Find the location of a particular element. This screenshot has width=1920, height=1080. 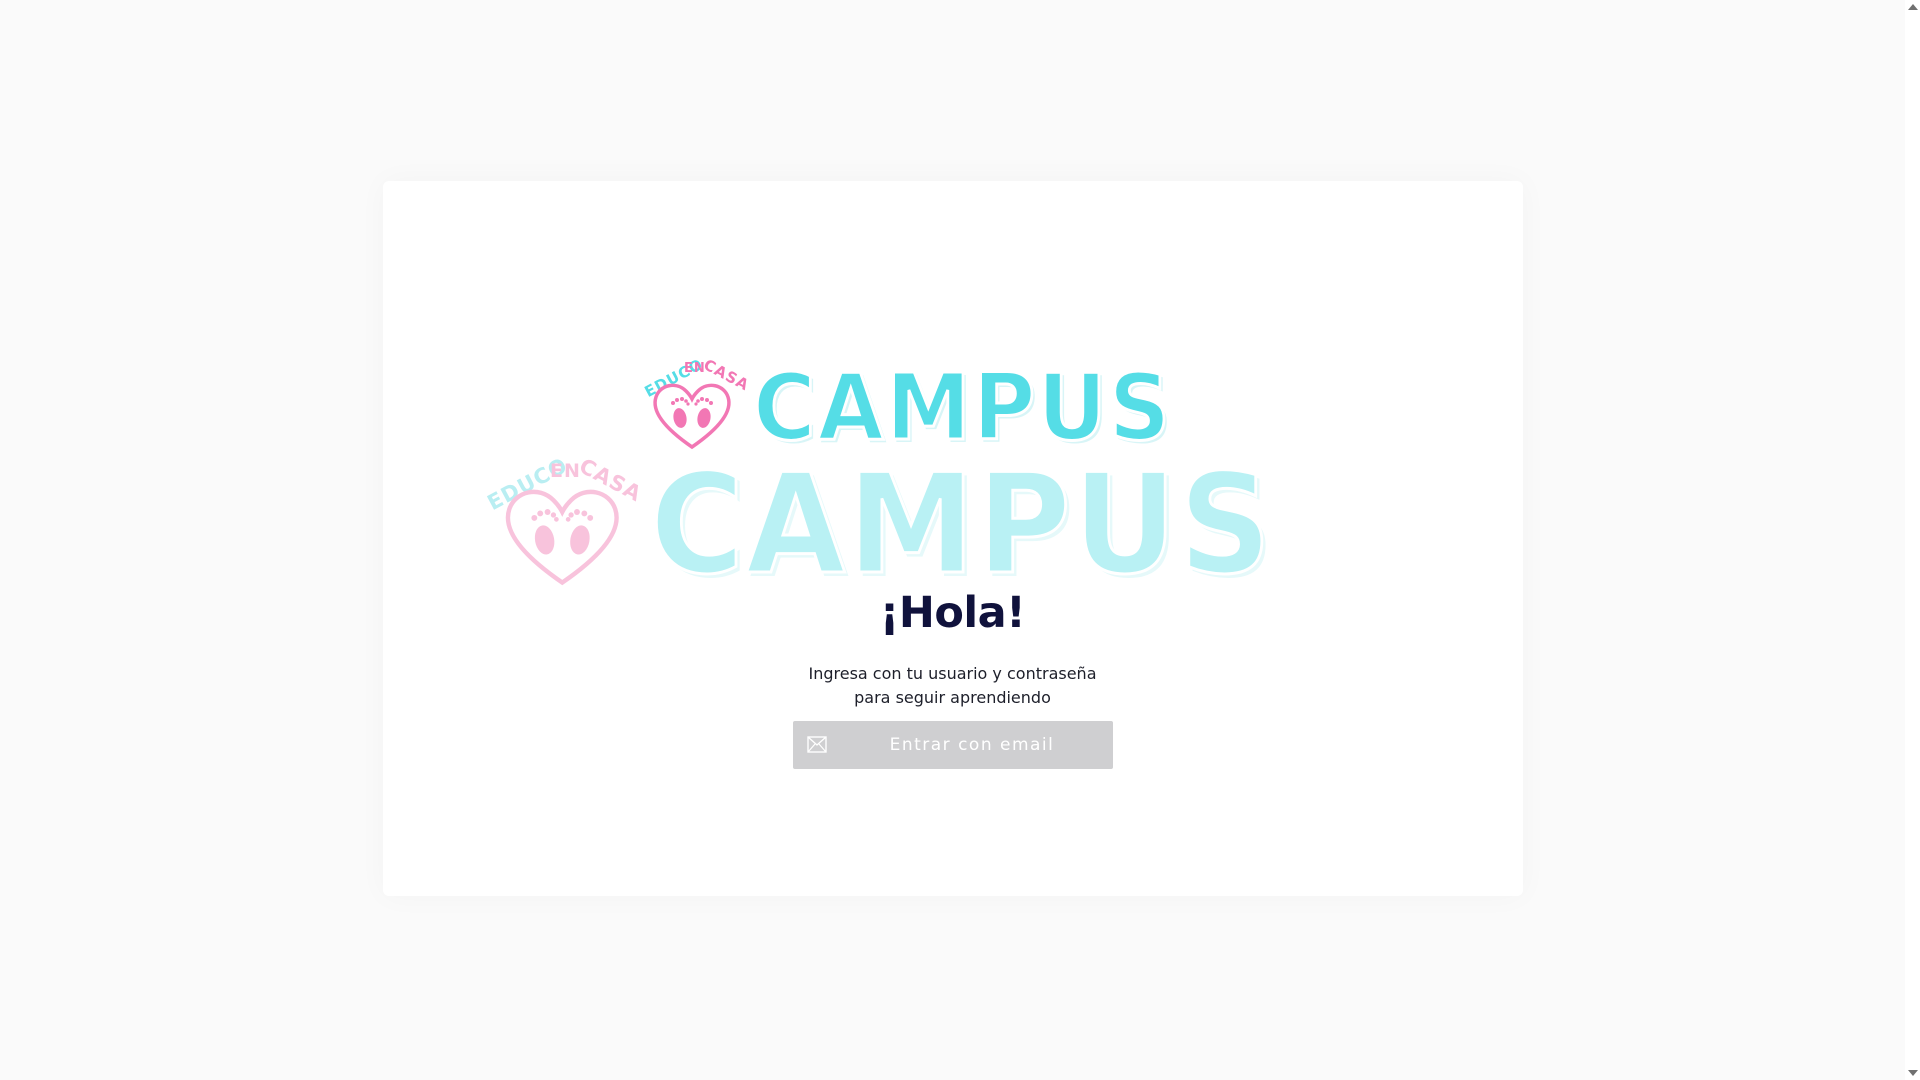

email-login-button-label: Entrar con email is located at coordinates (972, 745).